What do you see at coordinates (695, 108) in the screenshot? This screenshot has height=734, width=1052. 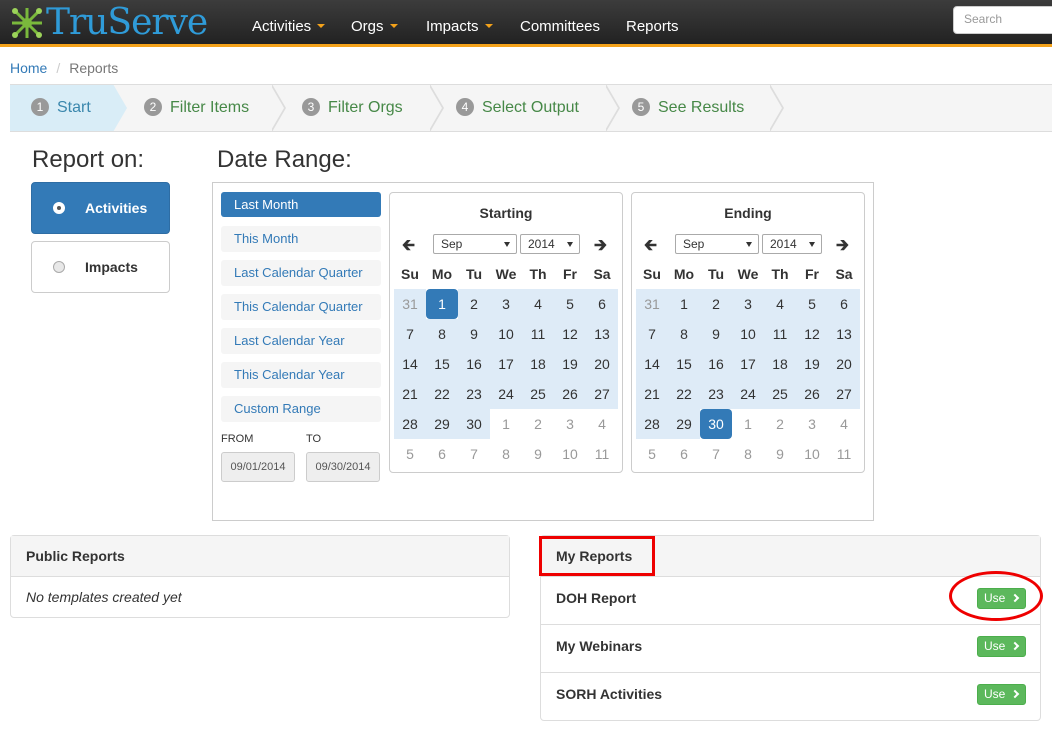 I see `wizard-step-see-results: 5 See Results` at bounding box center [695, 108].